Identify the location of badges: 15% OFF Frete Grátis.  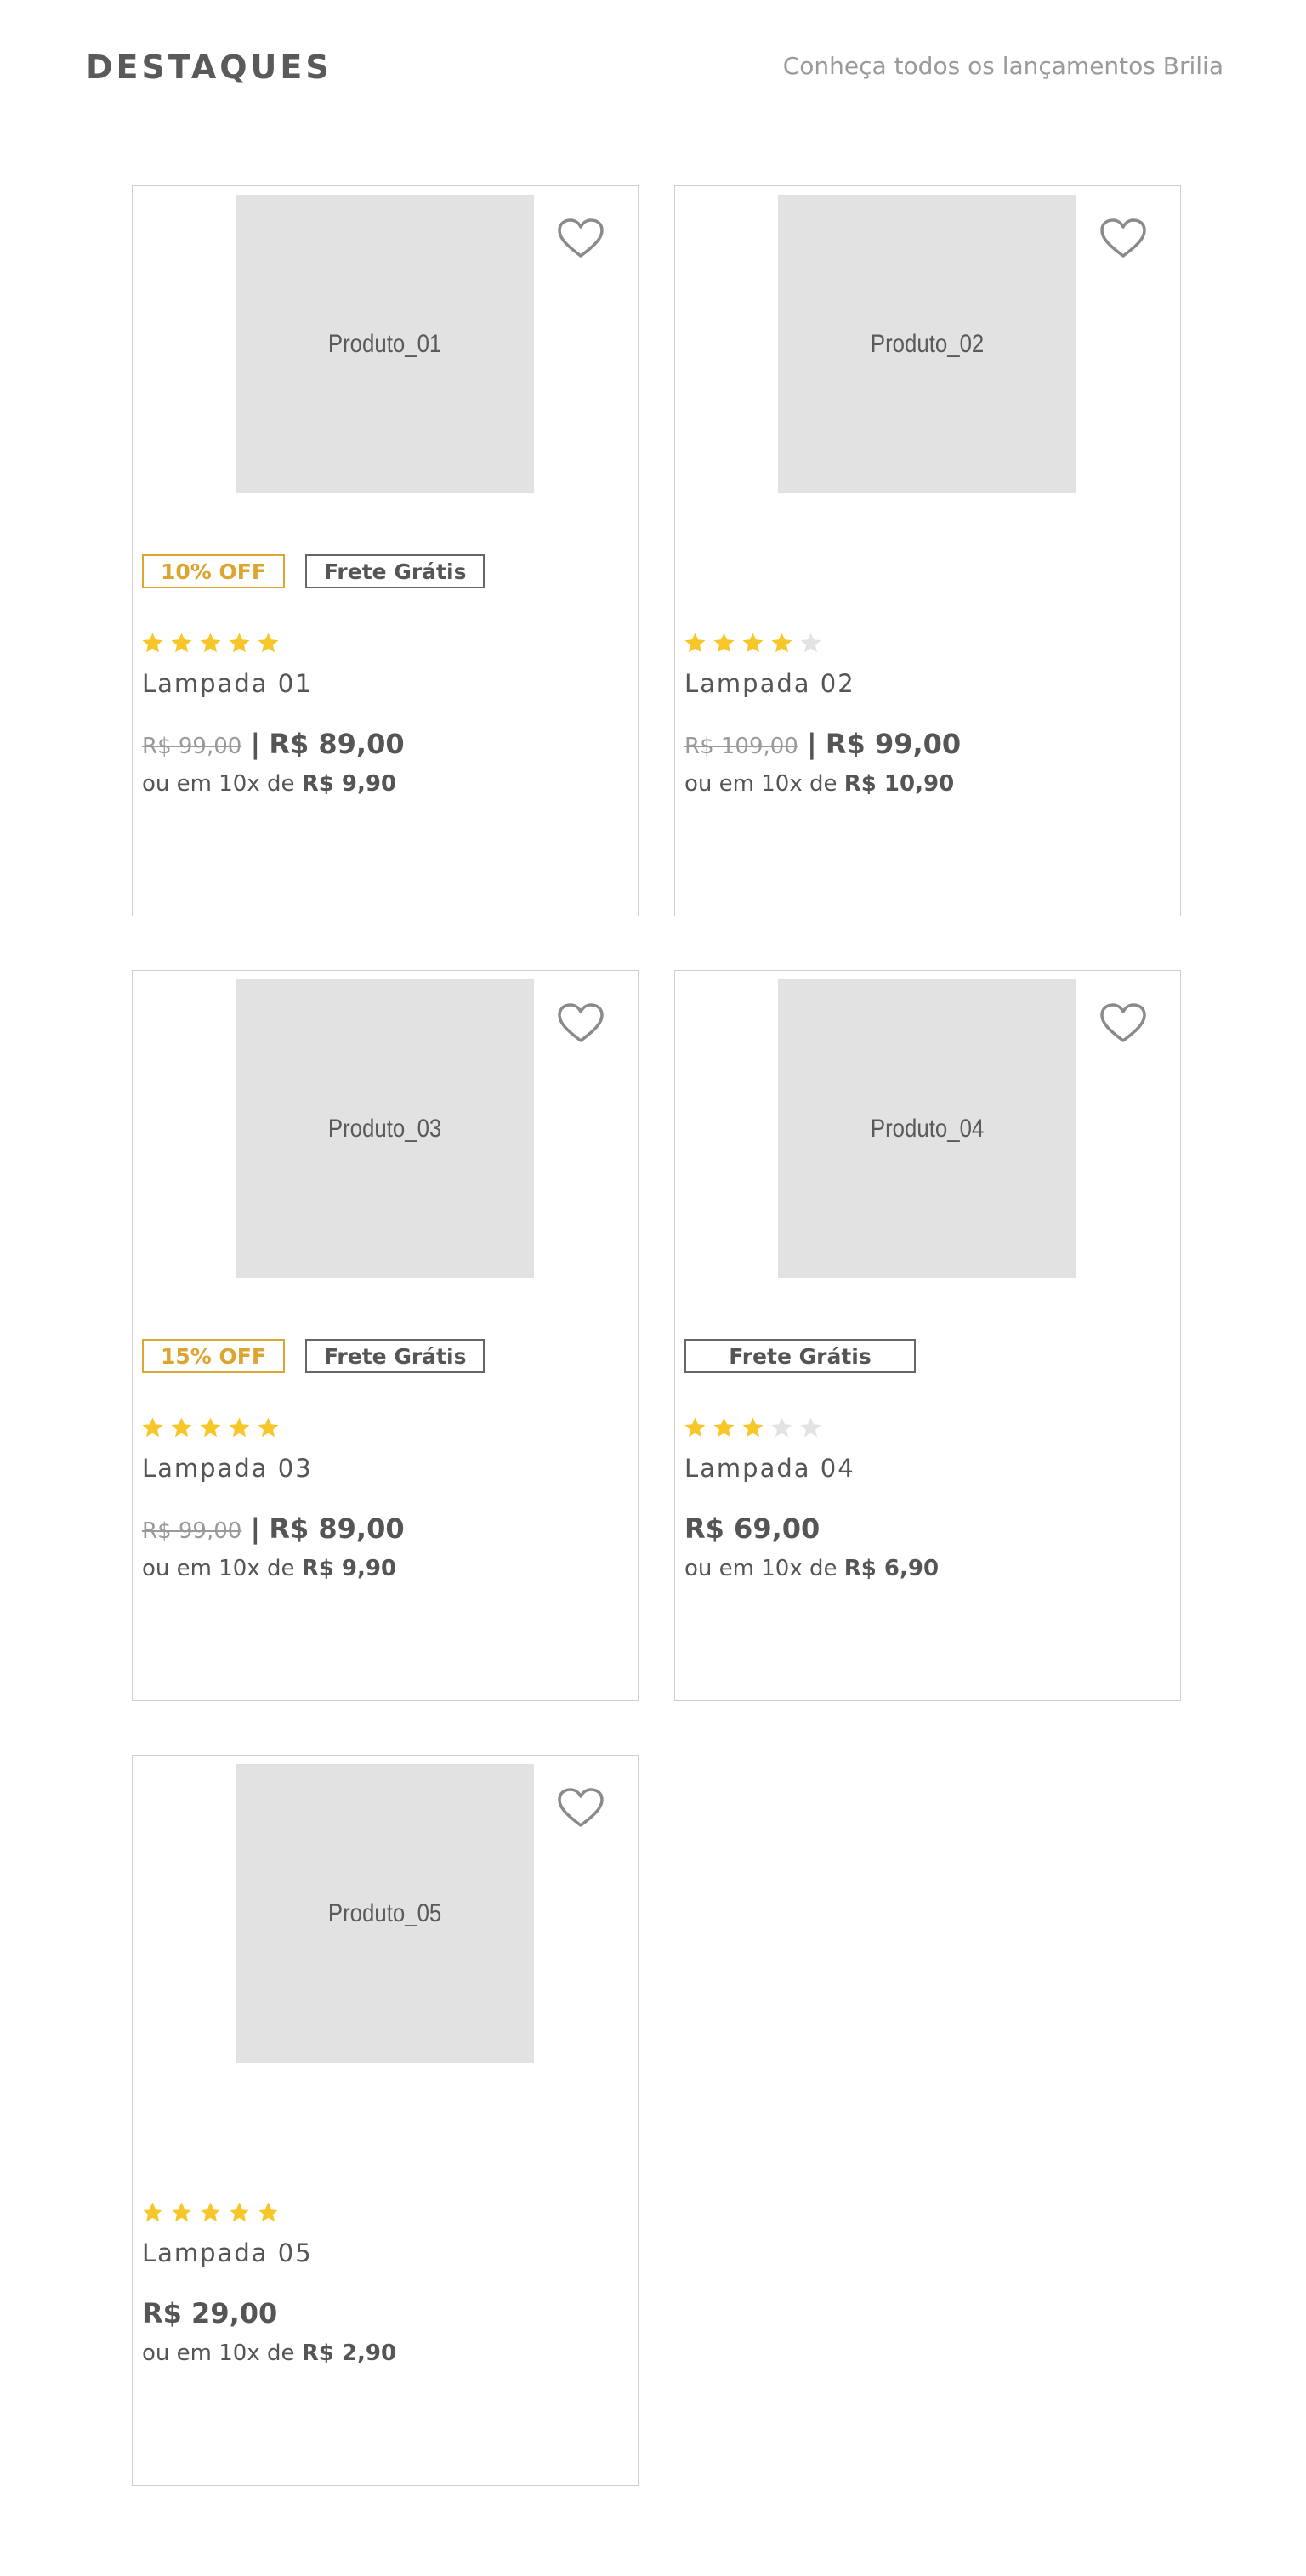
(313, 1356).